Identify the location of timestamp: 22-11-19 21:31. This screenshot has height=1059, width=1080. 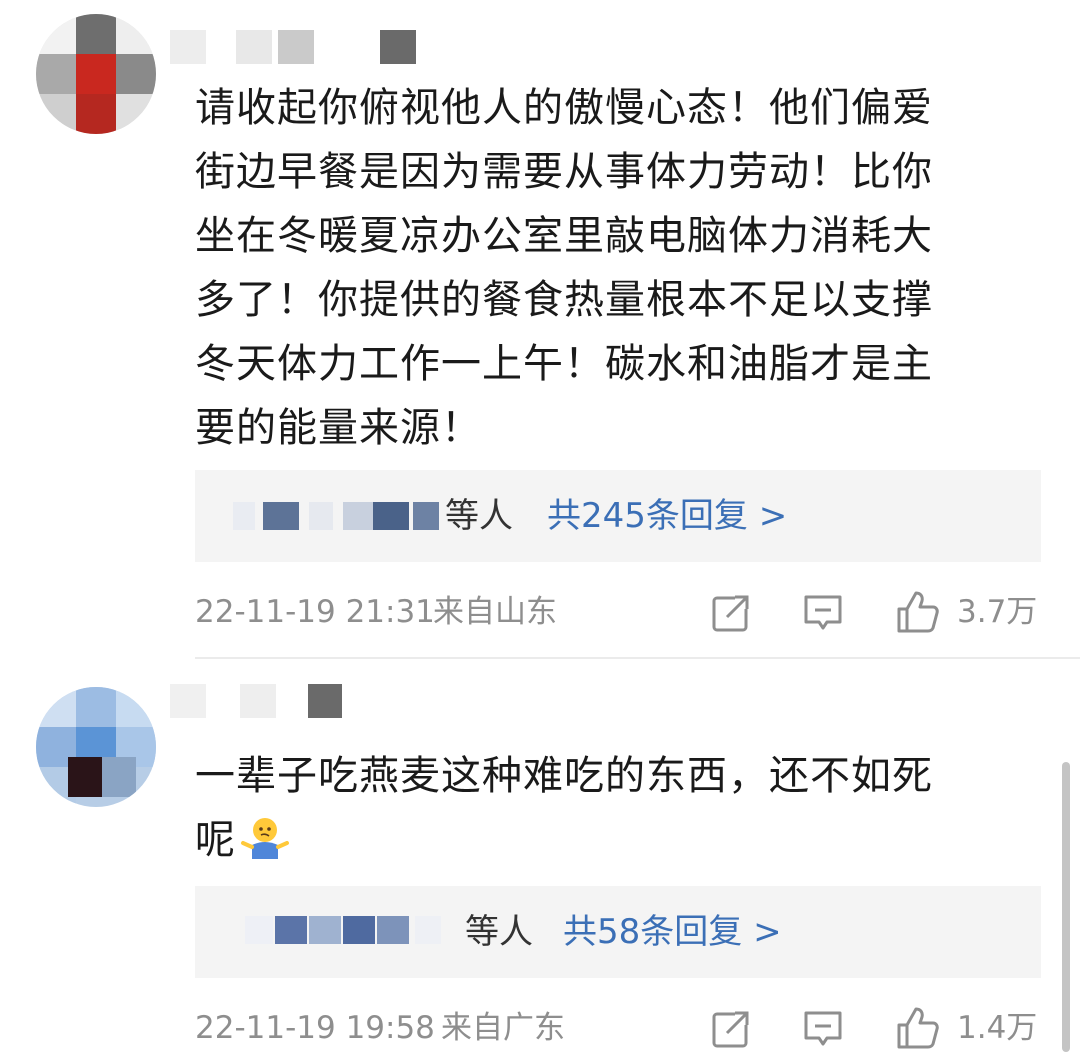
(315, 612).